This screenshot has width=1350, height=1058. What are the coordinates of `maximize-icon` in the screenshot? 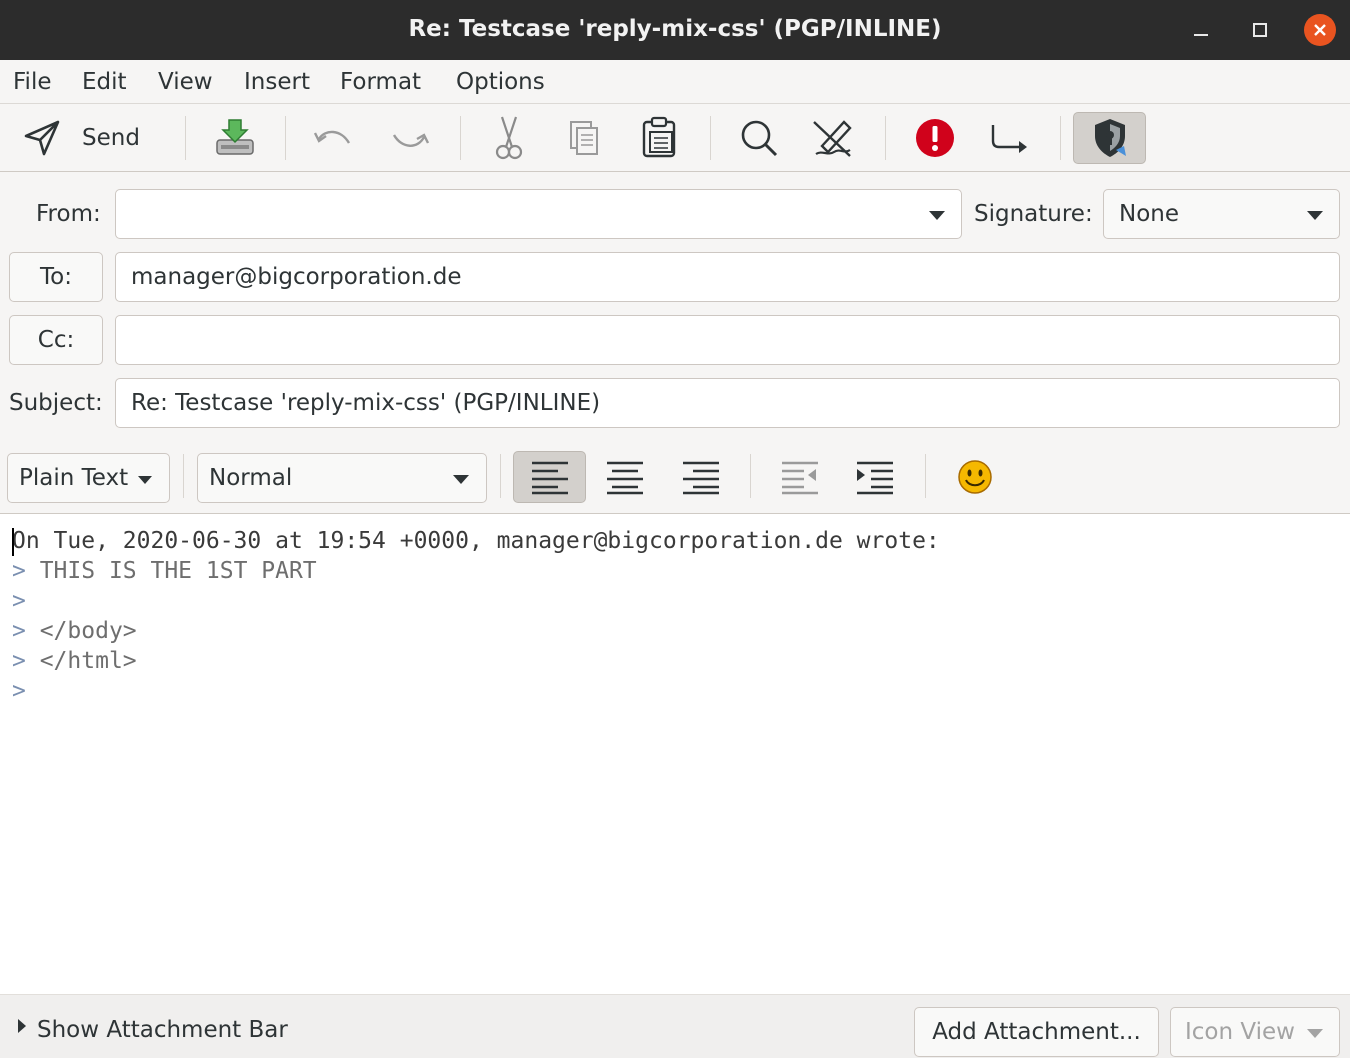 It's located at (1260, 30).